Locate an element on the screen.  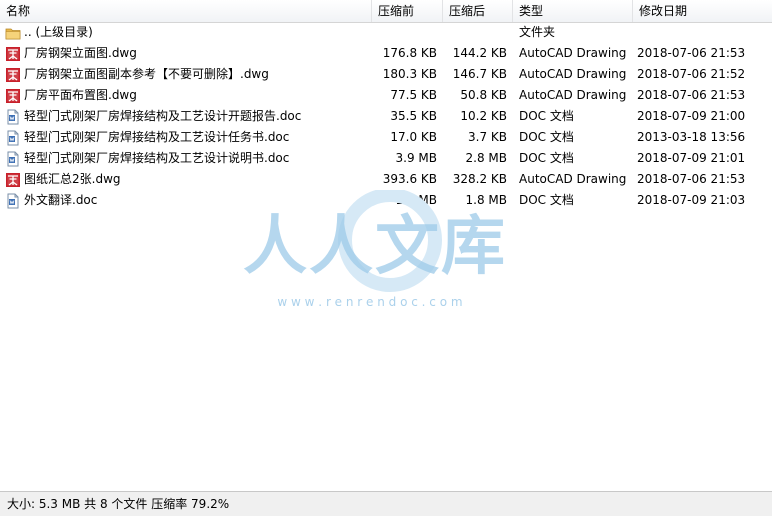
modified-date: 2018-07-09 21:00 is located at coordinates (691, 116).